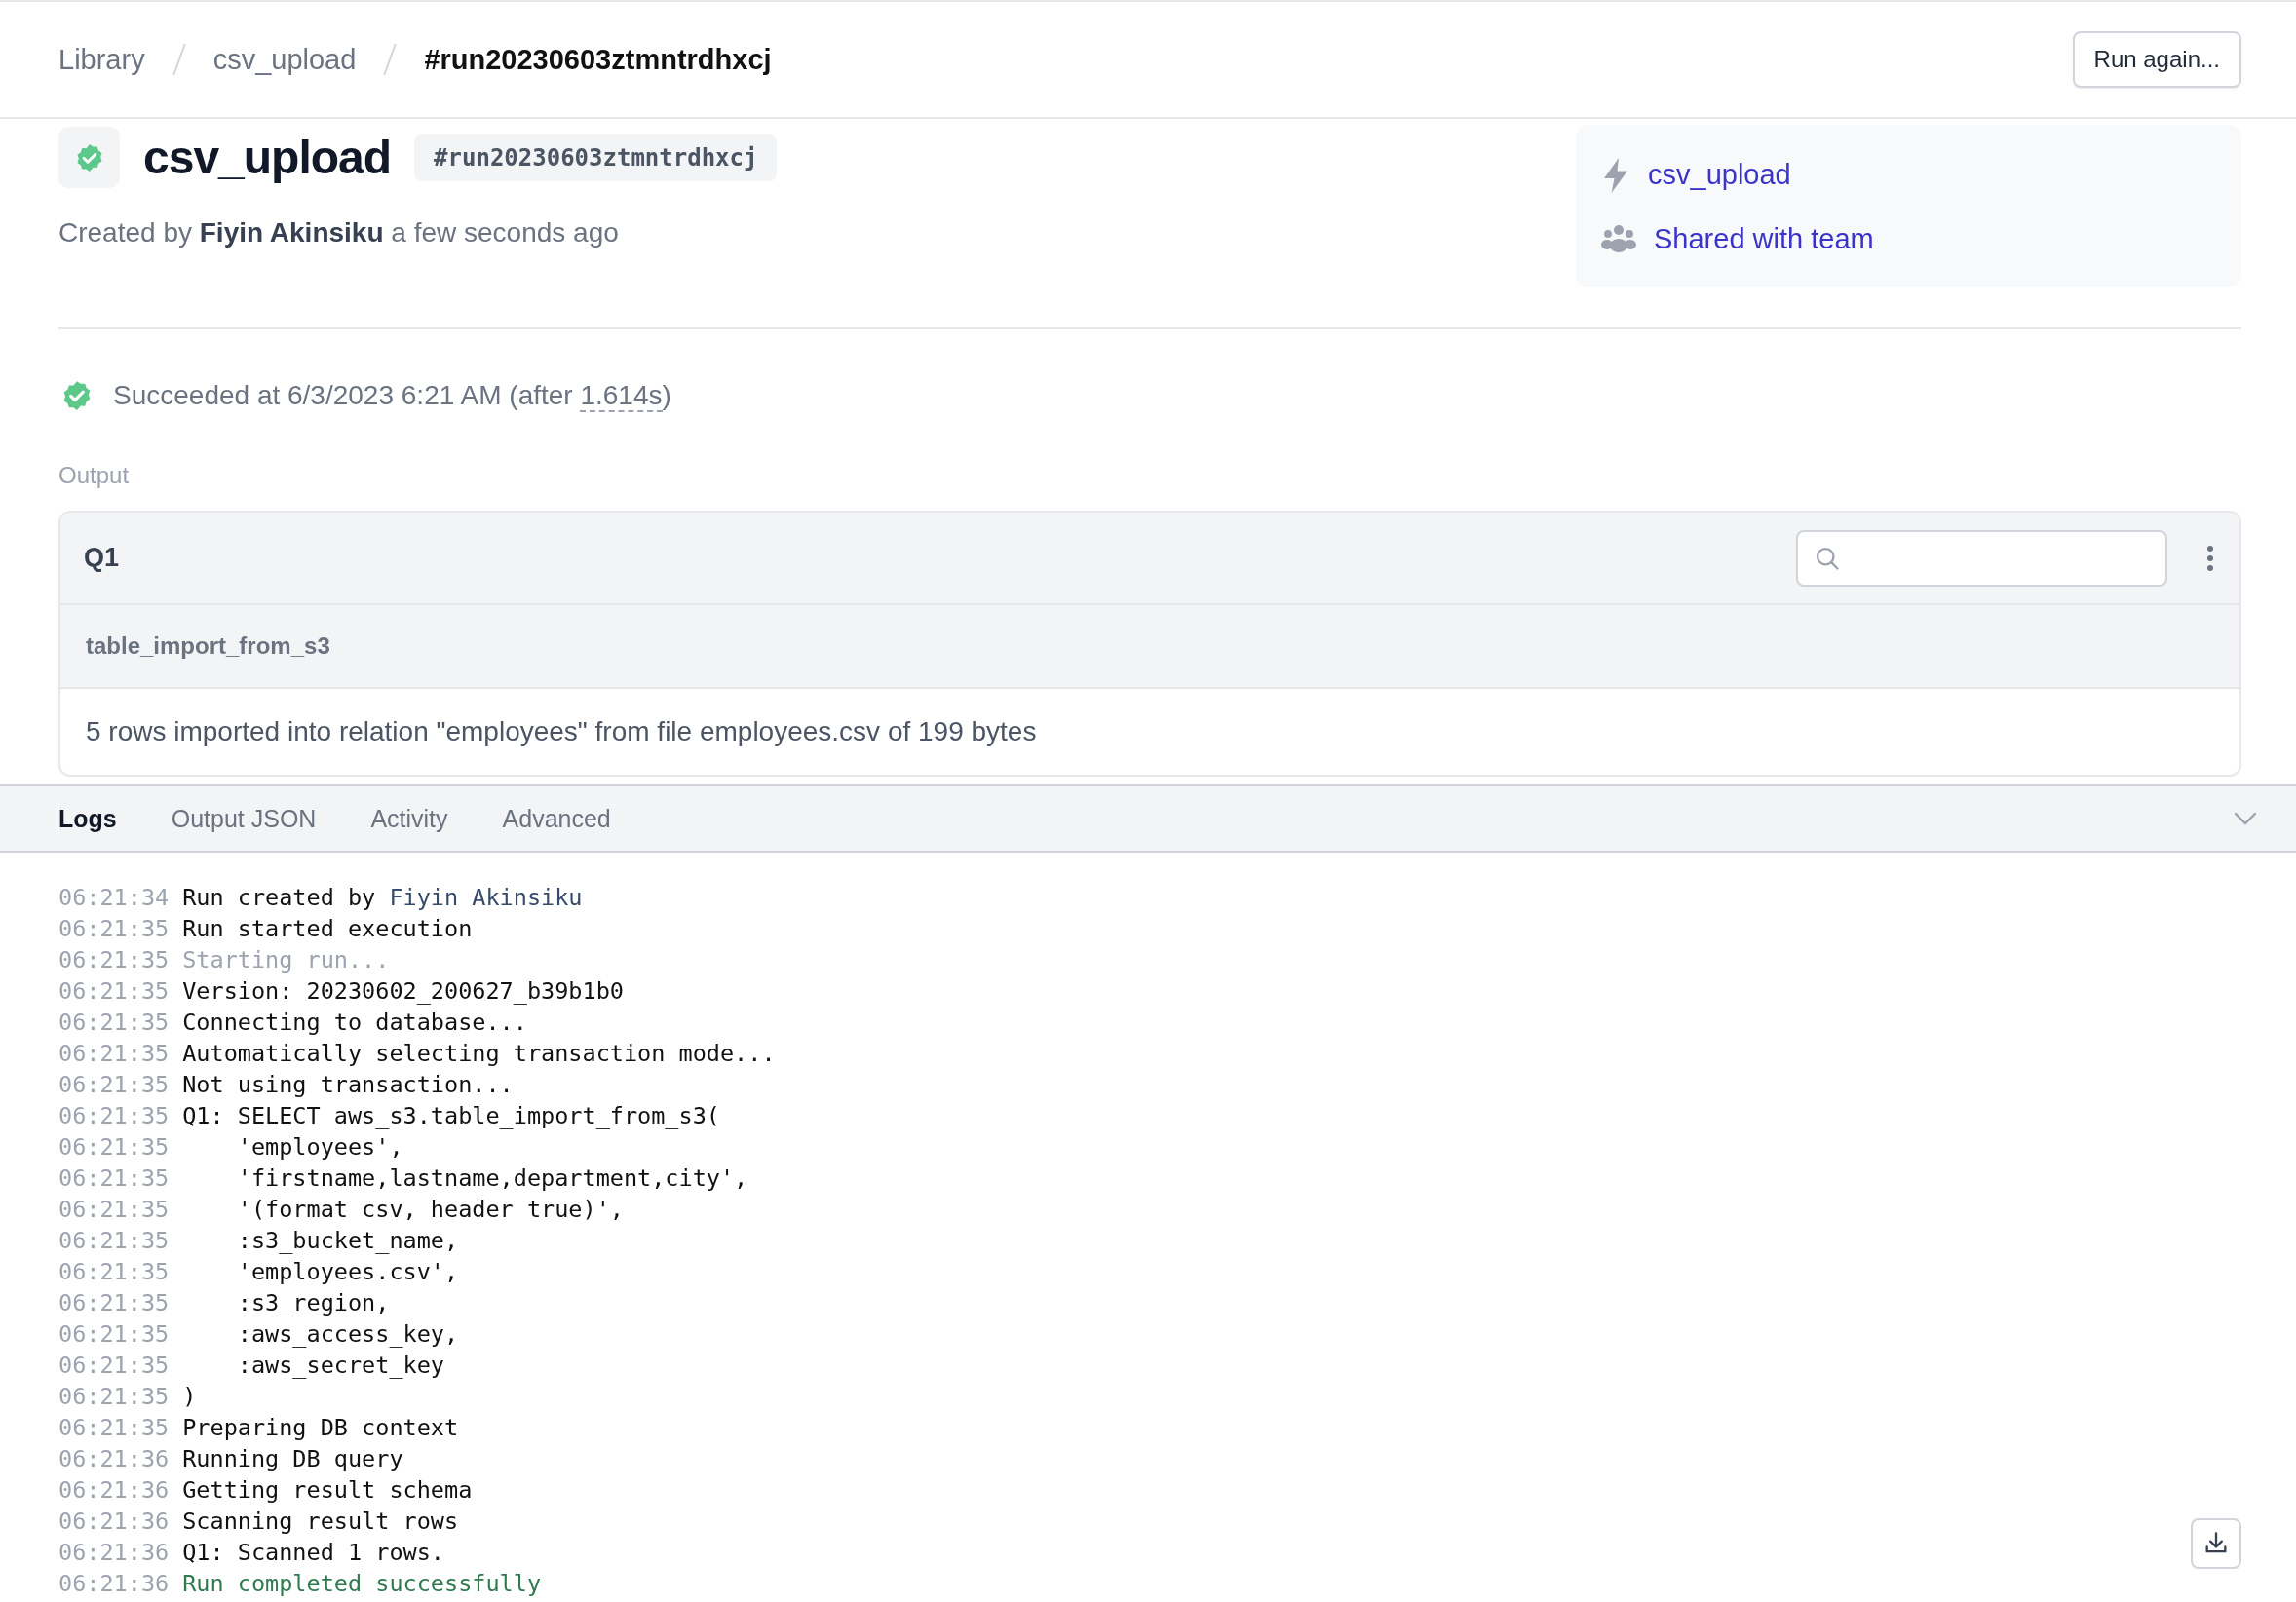 This screenshot has width=2296, height=1602. What do you see at coordinates (347, 1272) in the screenshot?
I see `log-message: 'employees.csv',` at bounding box center [347, 1272].